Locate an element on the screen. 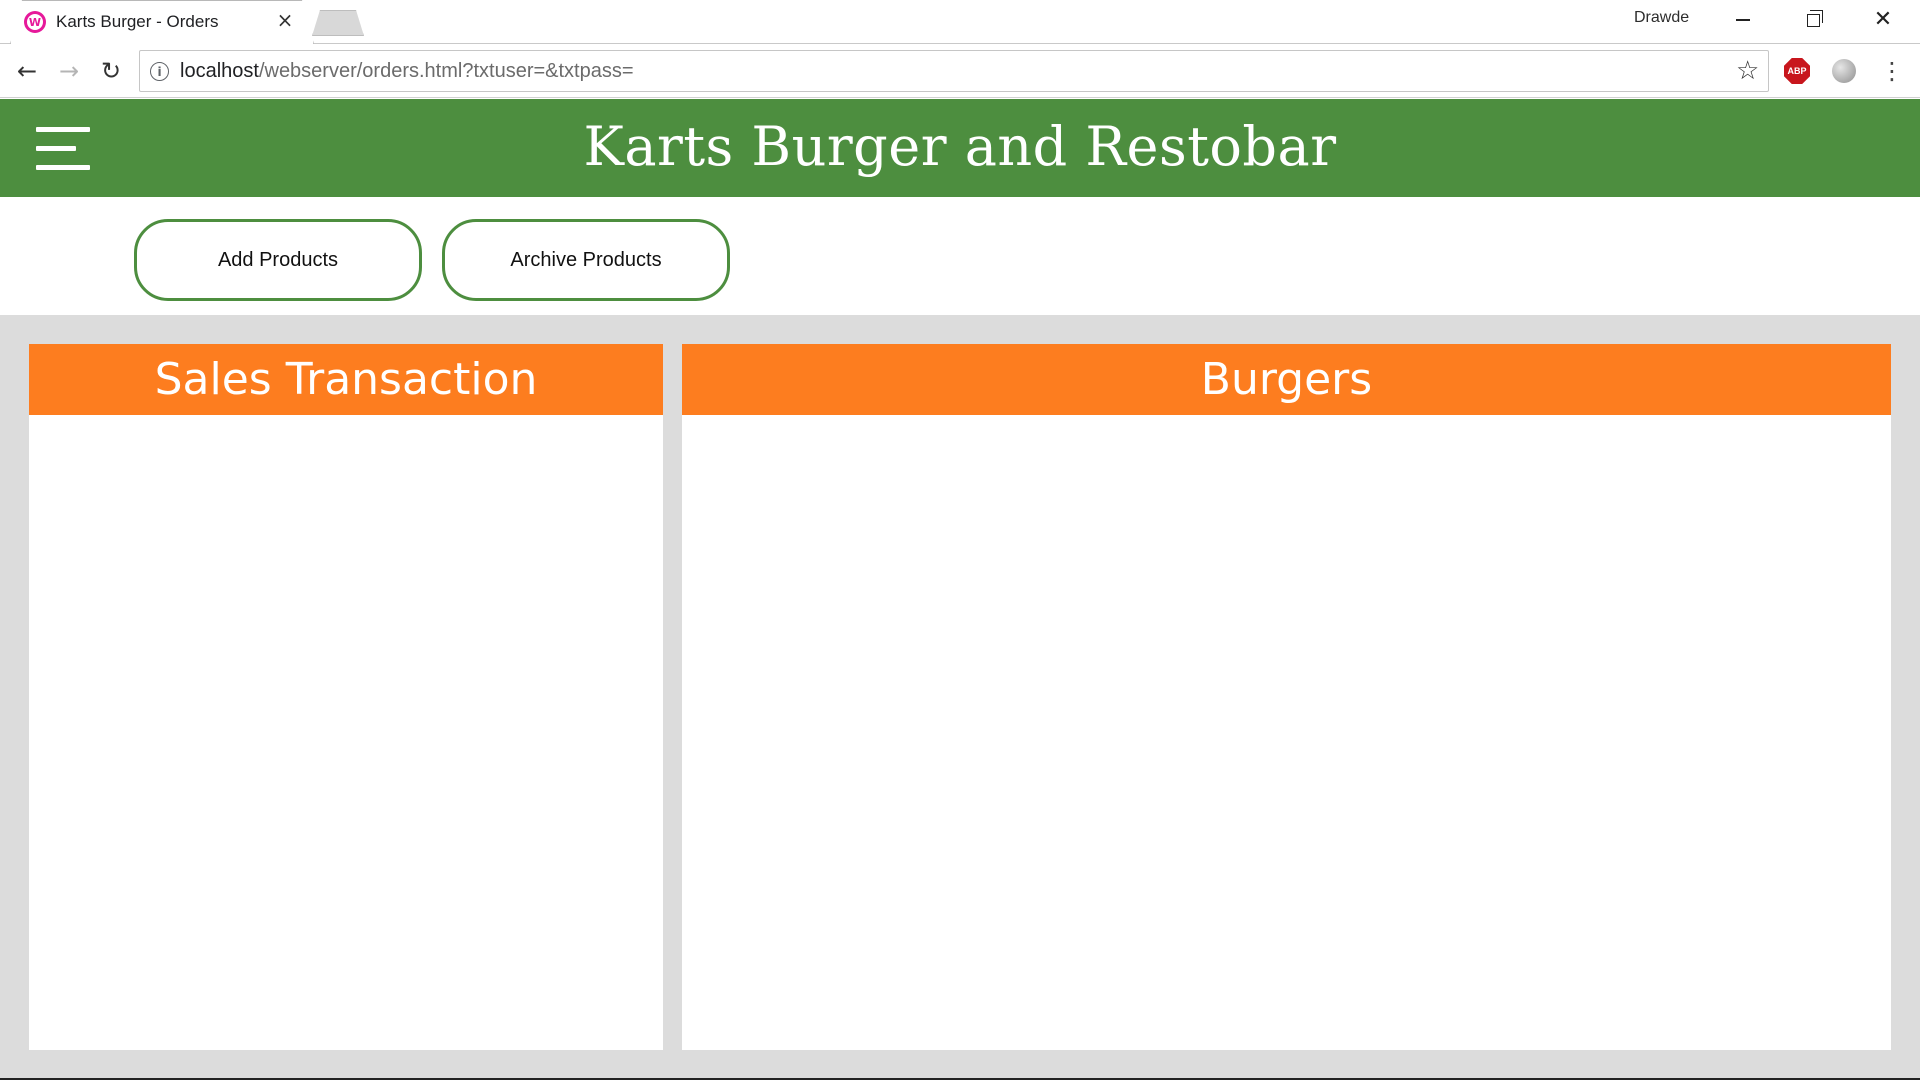 This screenshot has width=1920, height=1080. restore-icon is located at coordinates (1814, 18).